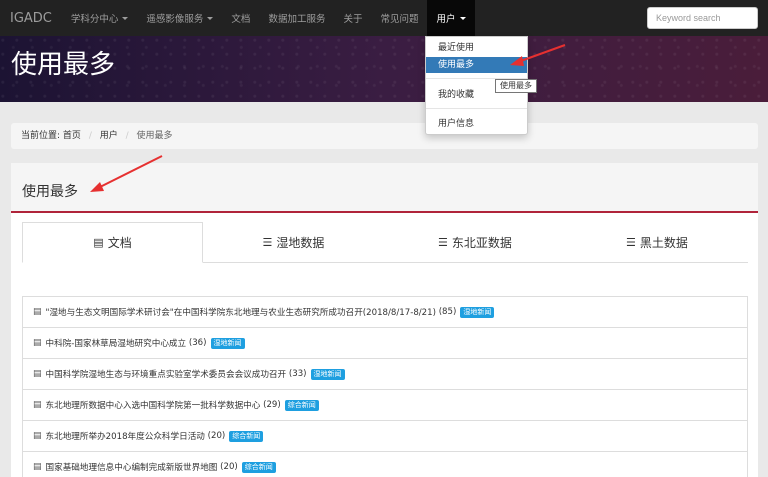 The image size is (768, 477). I want to click on nav-item-data-processing: 数据加工服务, so click(296, 18).